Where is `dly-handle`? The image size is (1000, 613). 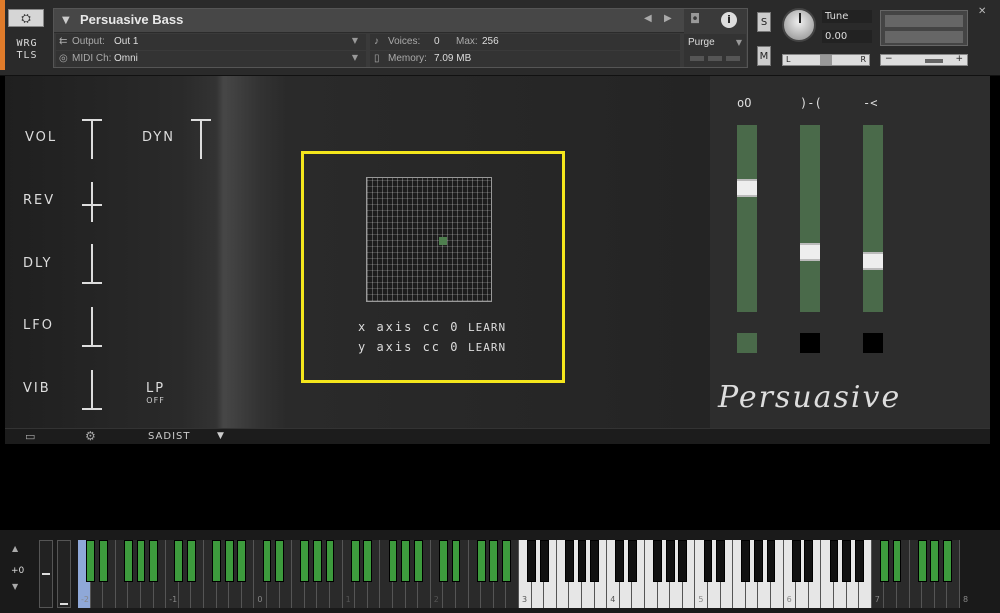
dly-handle is located at coordinates (92, 283).